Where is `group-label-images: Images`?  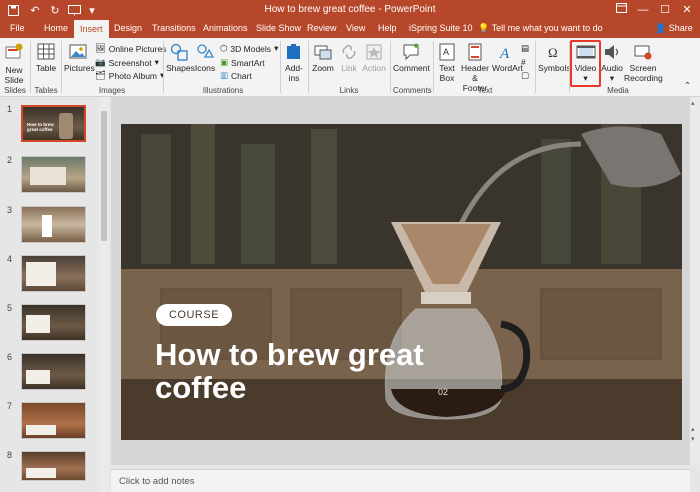
group-label-images: Images is located at coordinates (112, 90).